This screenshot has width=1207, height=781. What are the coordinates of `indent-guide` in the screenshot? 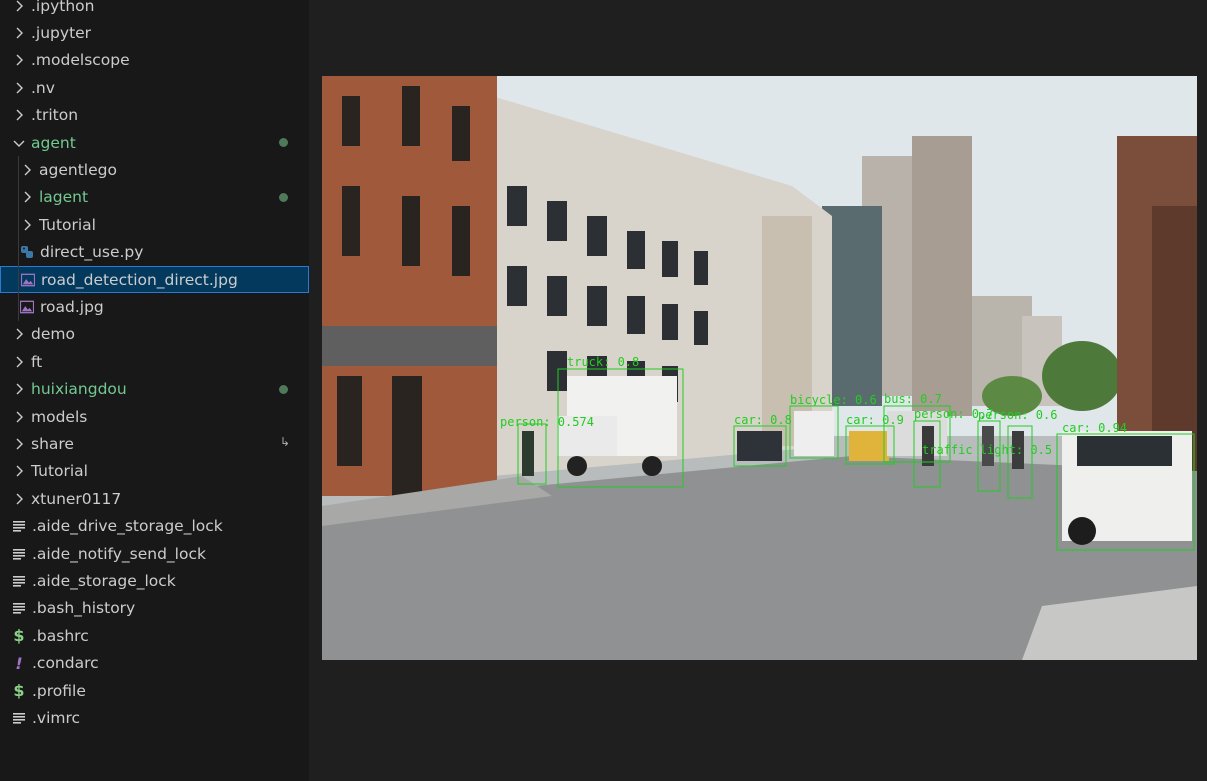 It's located at (18, 238).